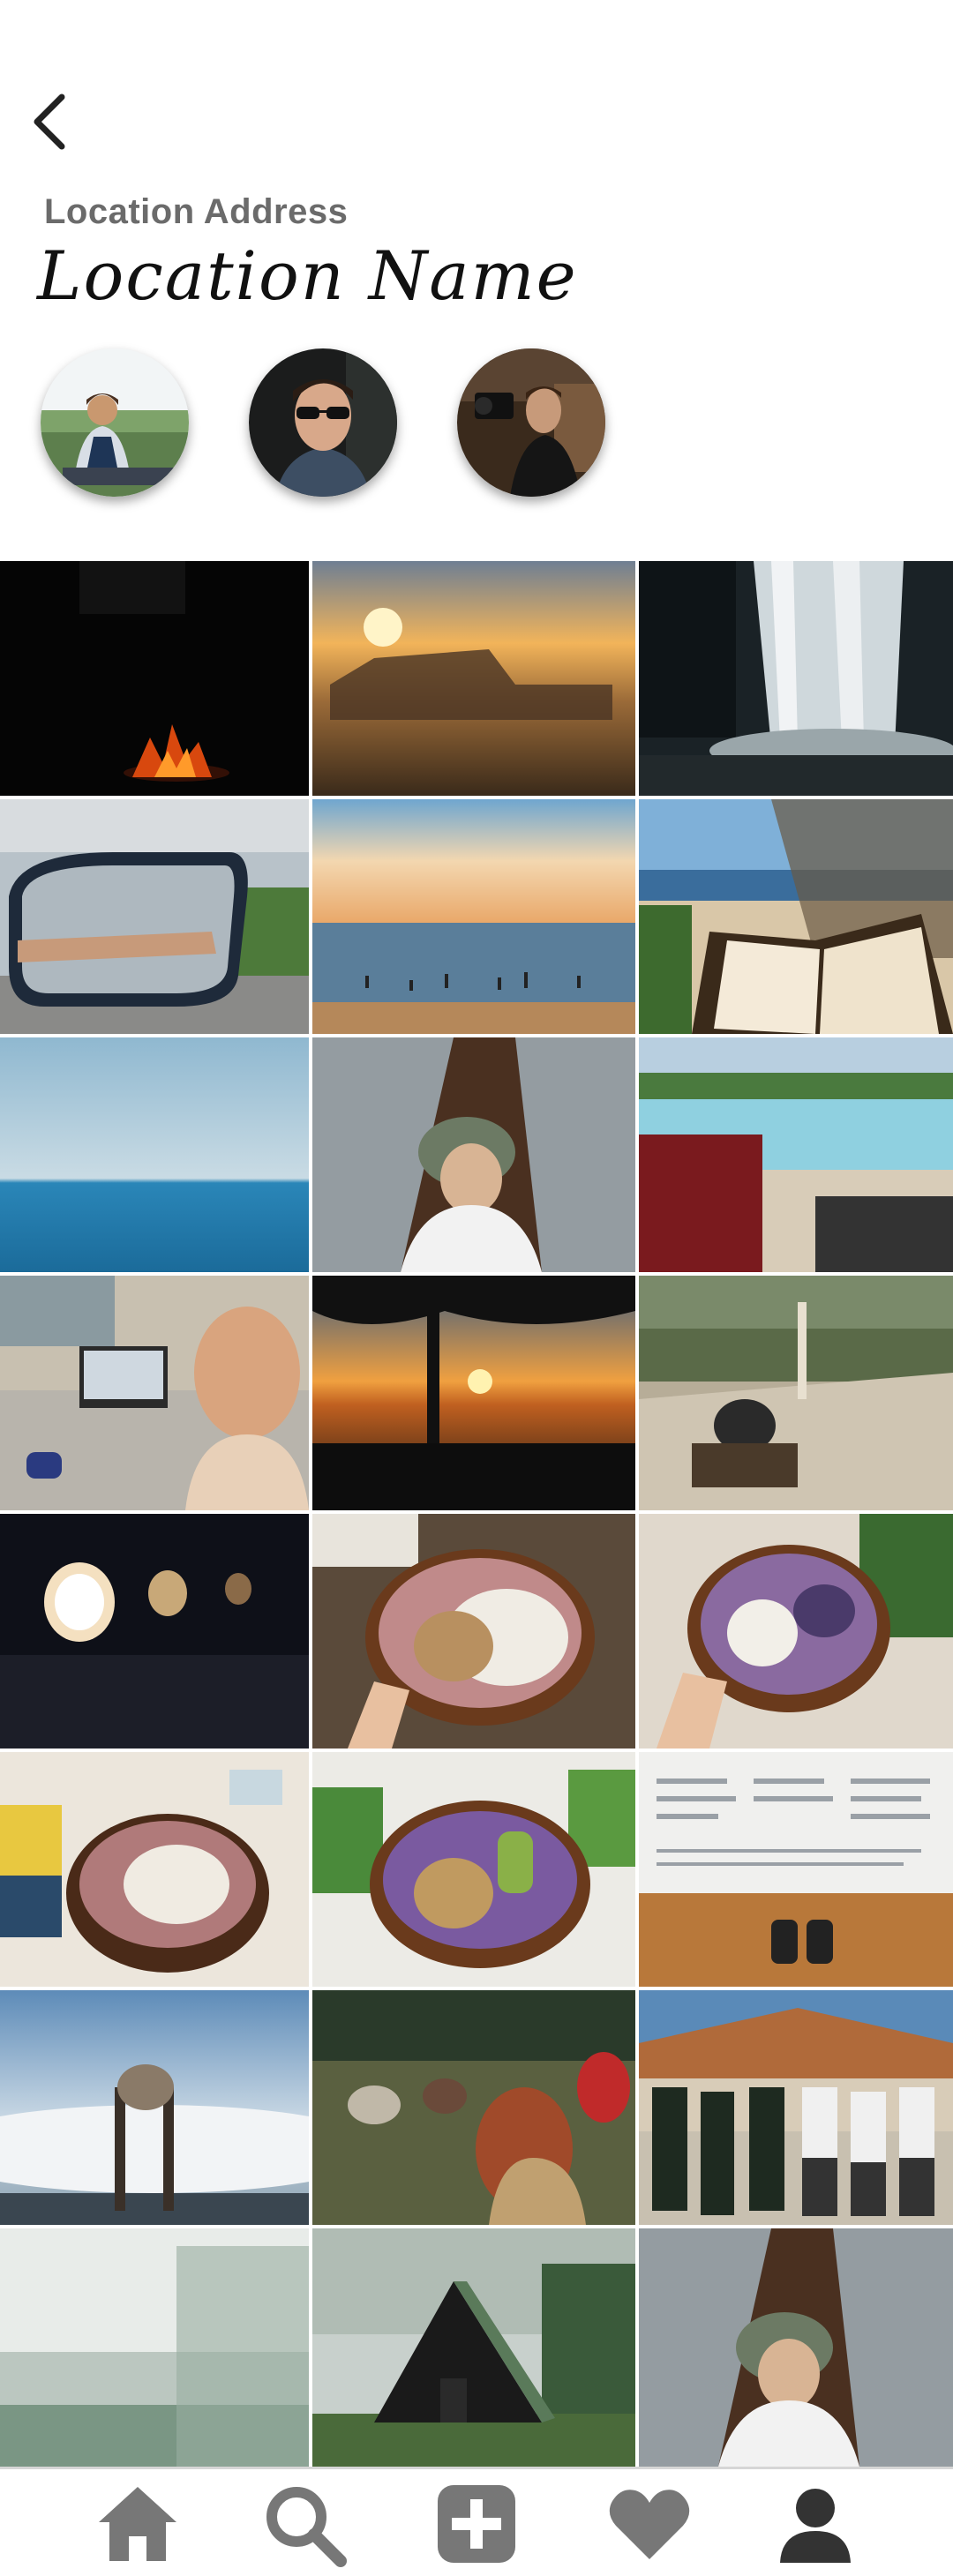  I want to click on grid-photo-dancers, so click(796, 2107).